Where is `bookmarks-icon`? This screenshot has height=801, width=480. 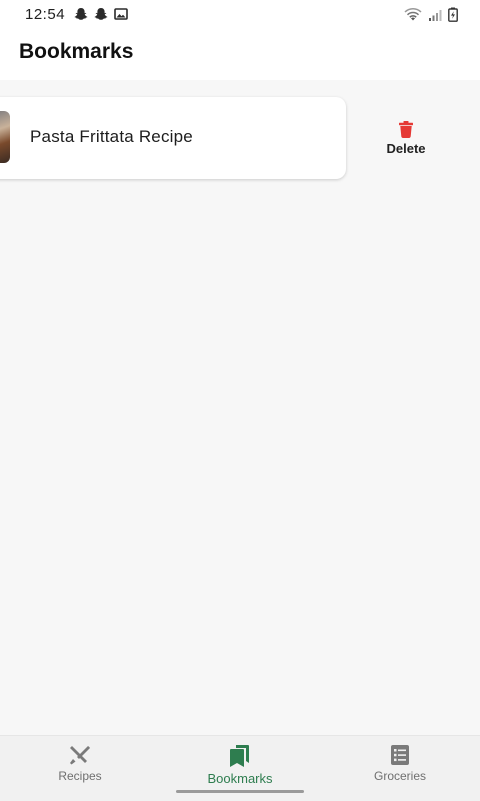 bookmarks-icon is located at coordinates (239, 756).